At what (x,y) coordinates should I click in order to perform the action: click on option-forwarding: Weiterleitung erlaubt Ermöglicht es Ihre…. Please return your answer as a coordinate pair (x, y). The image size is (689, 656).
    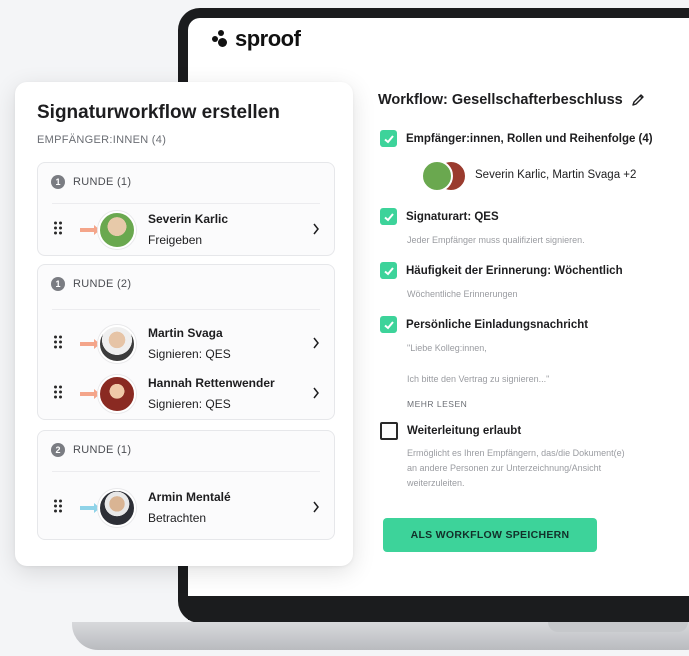
    Looking at the image, I should click on (530, 456).